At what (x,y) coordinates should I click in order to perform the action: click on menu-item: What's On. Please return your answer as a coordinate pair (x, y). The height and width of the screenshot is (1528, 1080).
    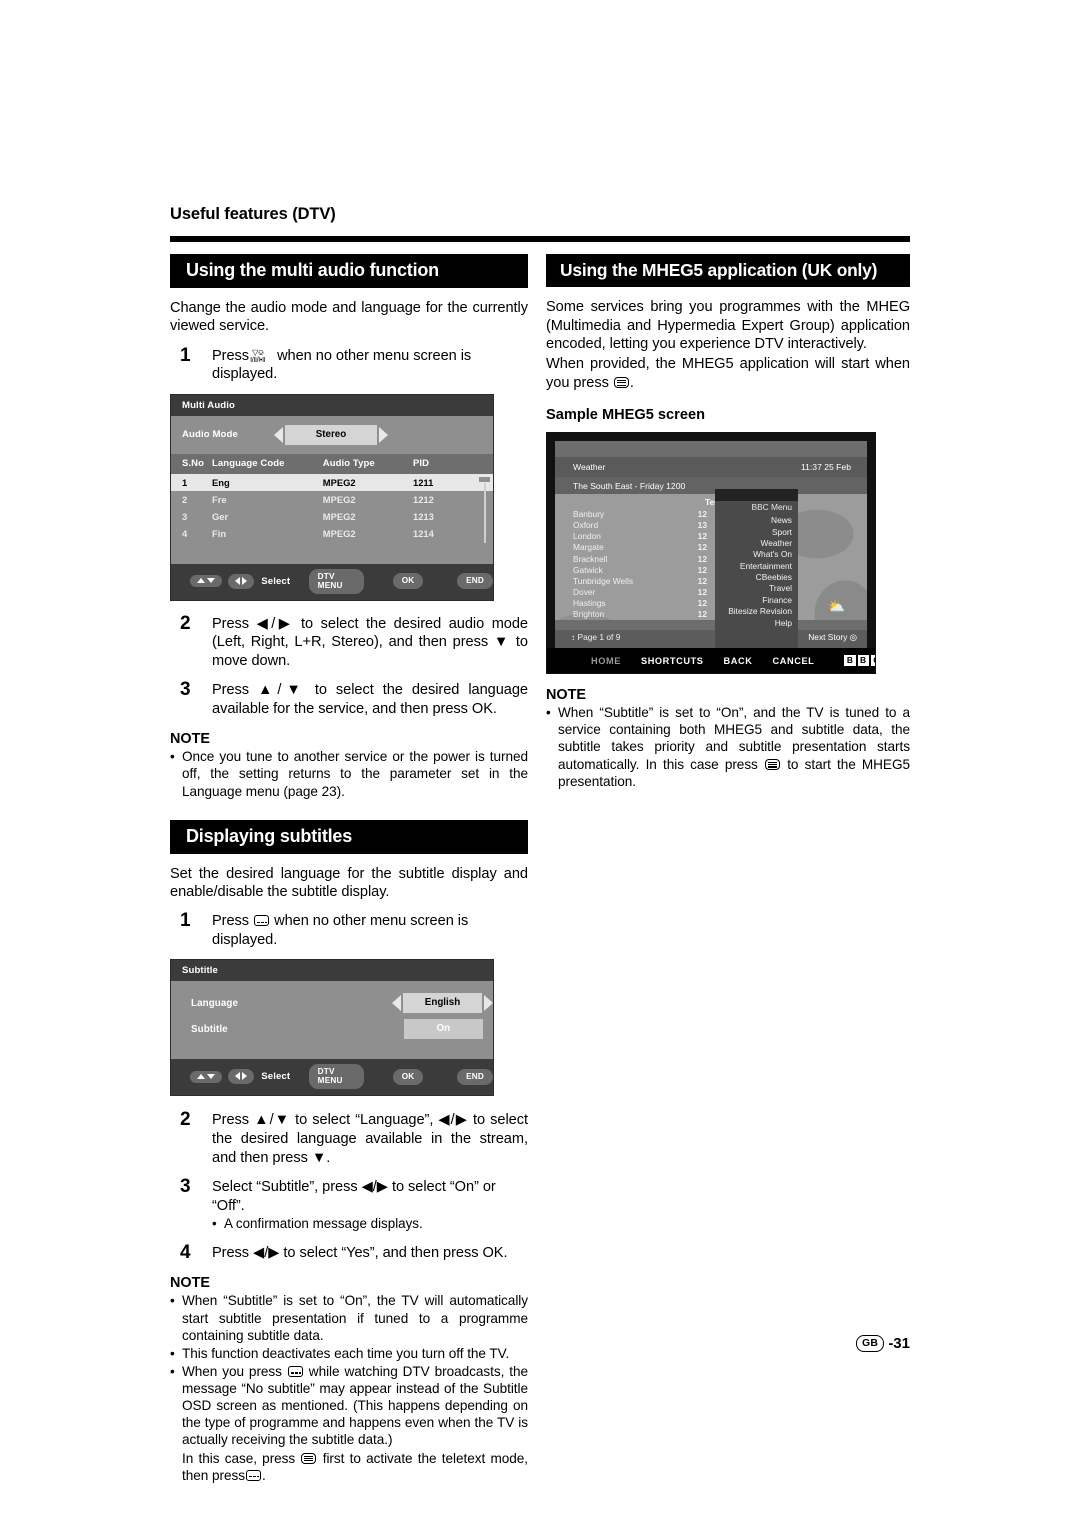
    Looking at the image, I should click on (756, 554).